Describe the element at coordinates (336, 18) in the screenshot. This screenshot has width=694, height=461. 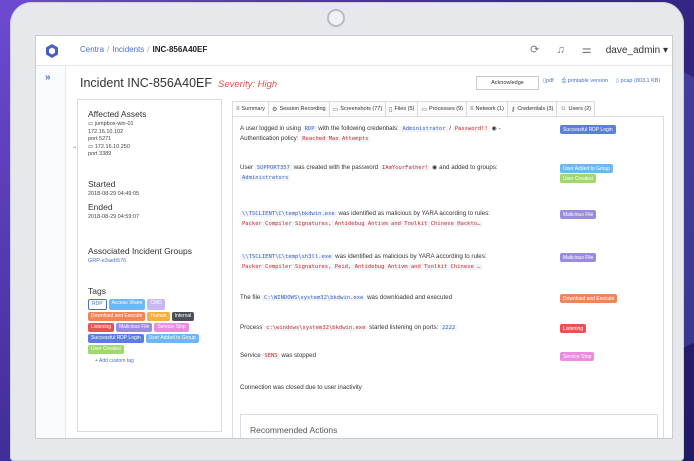
I see `camera-icon` at that location.